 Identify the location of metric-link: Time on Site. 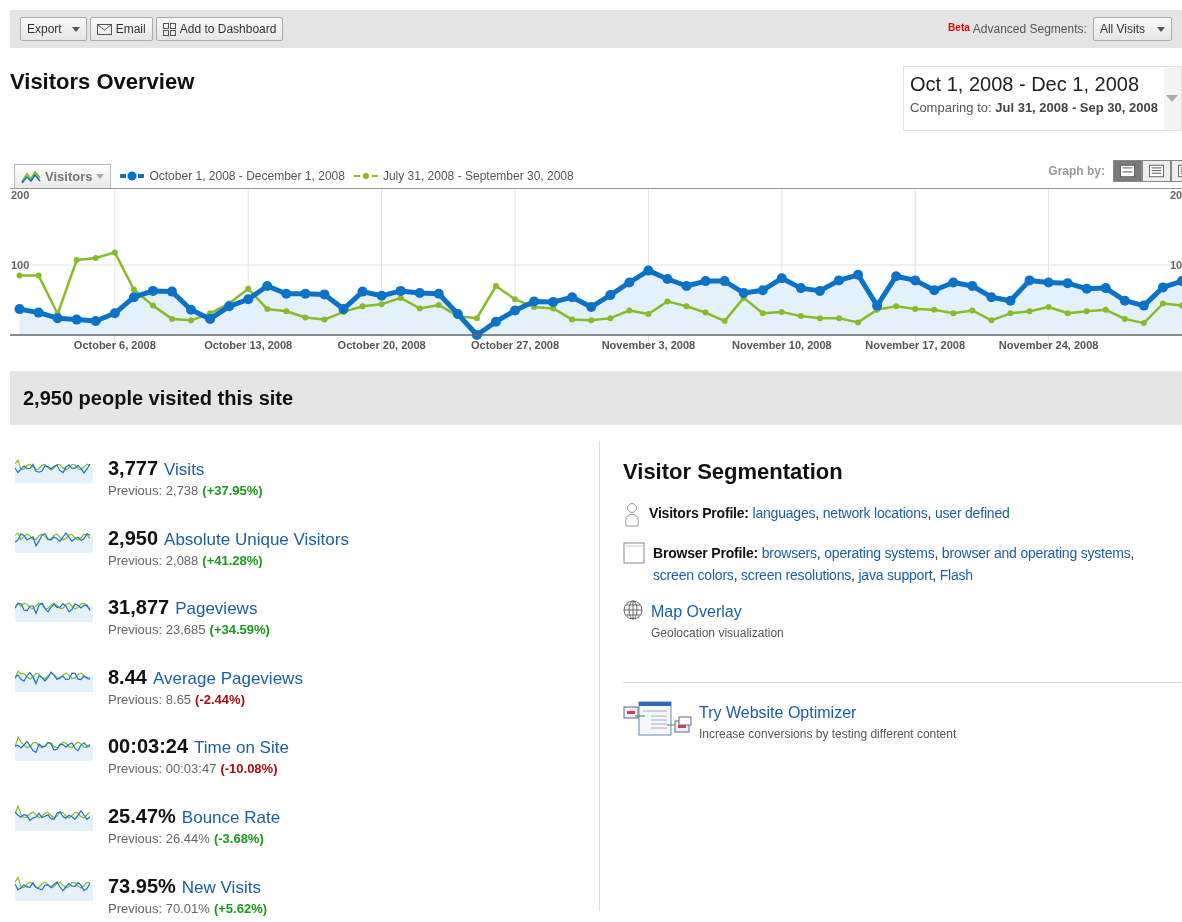
(241, 748).